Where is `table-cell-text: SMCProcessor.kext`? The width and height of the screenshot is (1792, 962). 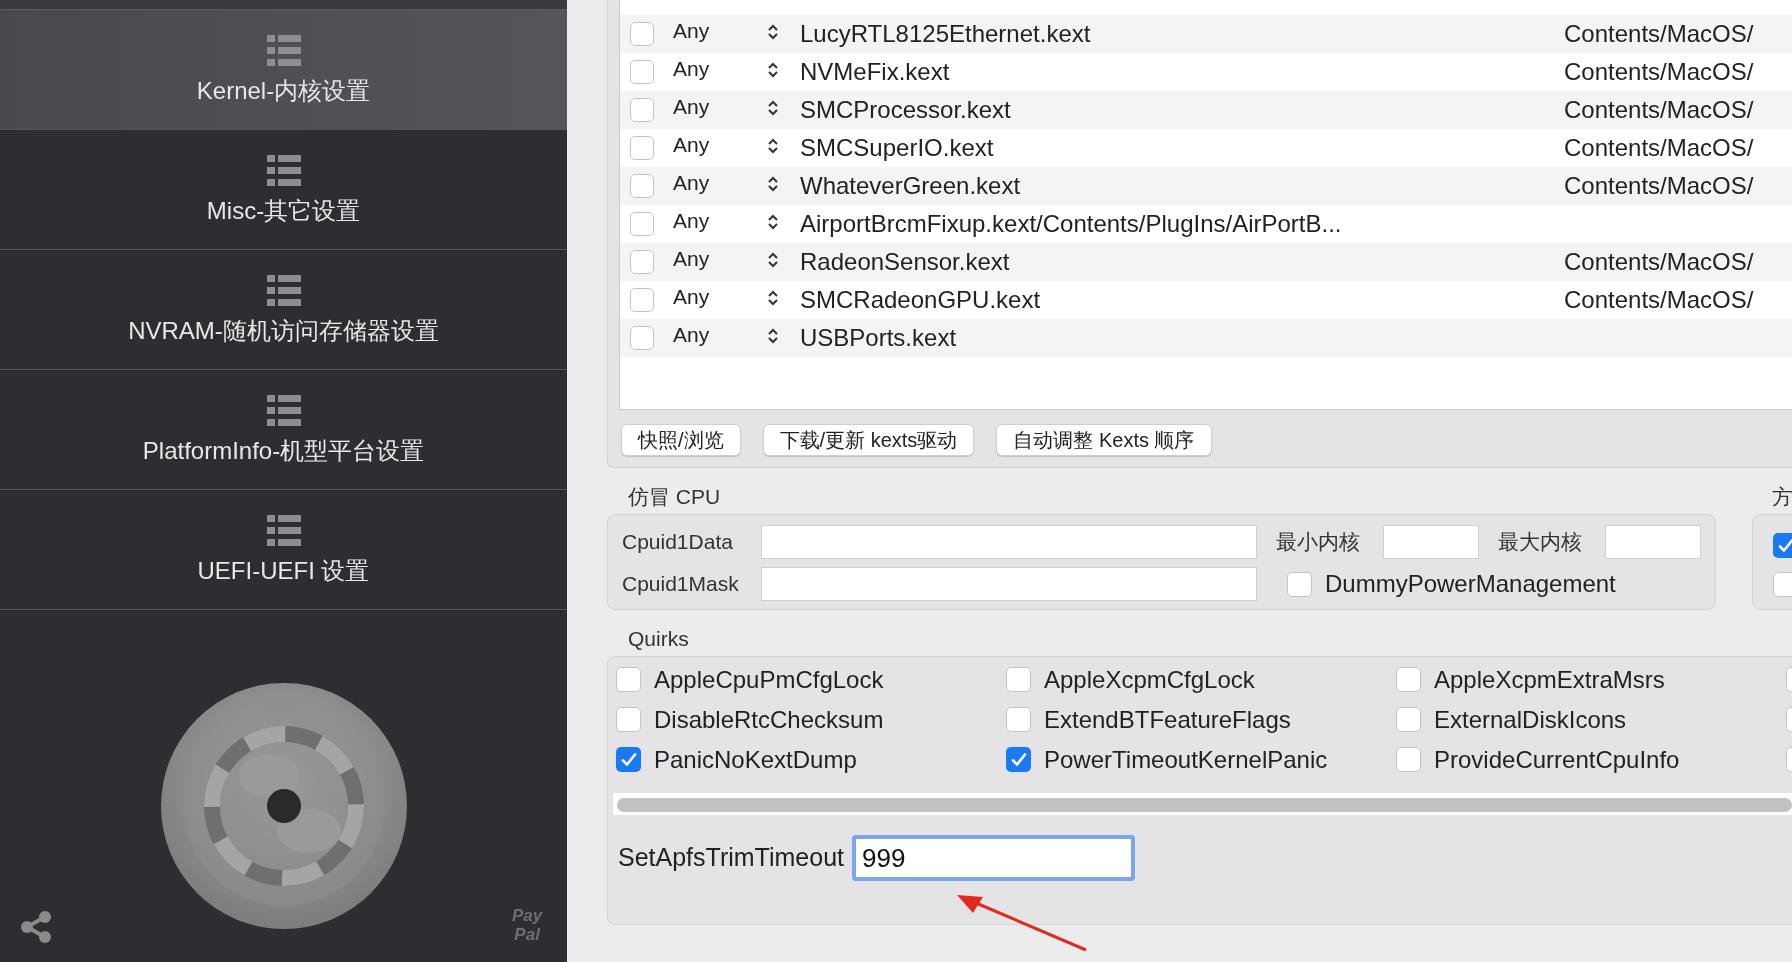
table-cell-text: SMCProcessor.kext is located at coordinates (906, 110).